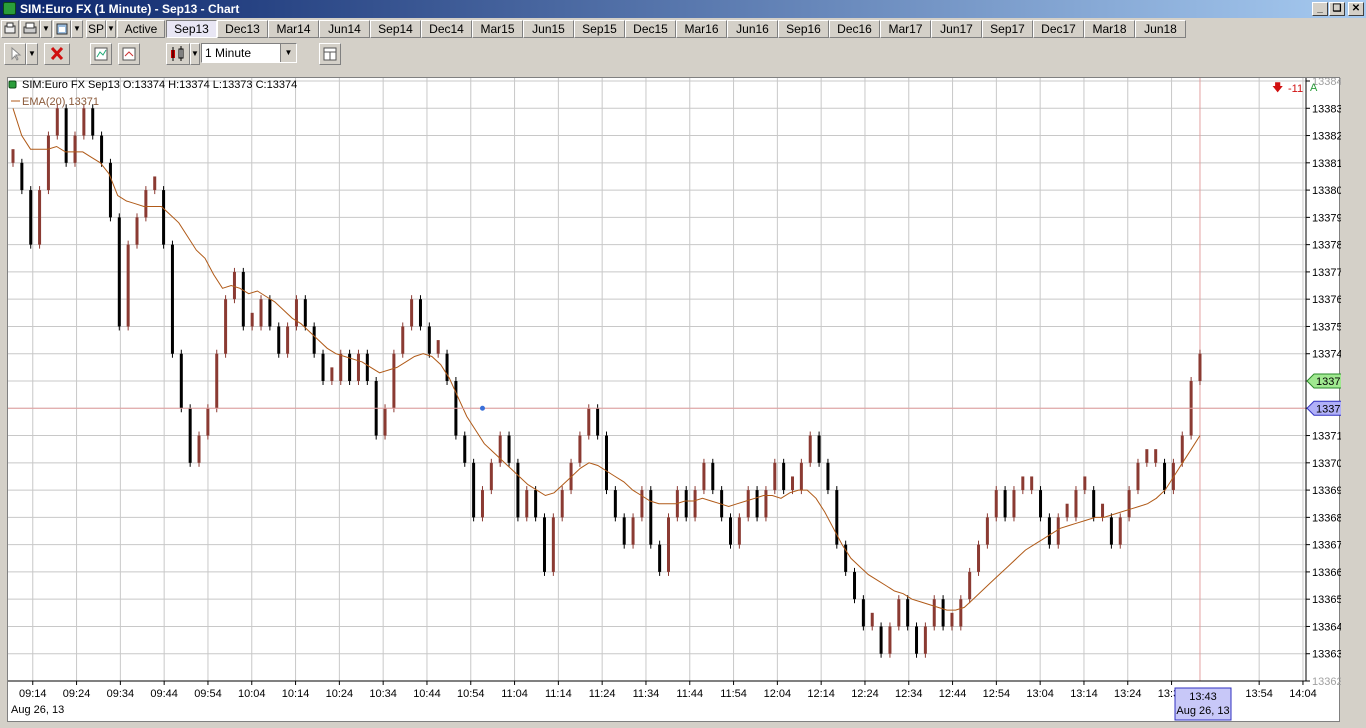 This screenshot has height=728, width=1366. I want to click on x-tick-label: 12:54, so click(997, 694).